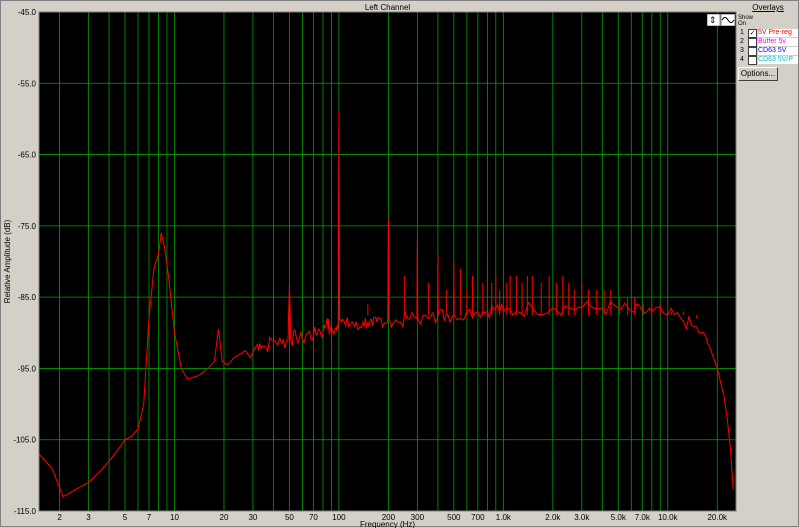 This screenshot has width=799, height=528. Describe the element at coordinates (643, 517) in the screenshot. I see `x-tick-label: 7.0k` at that location.